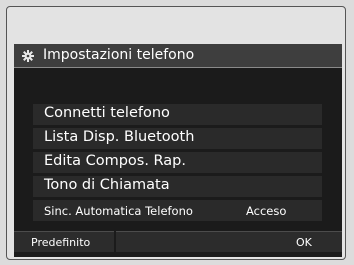 This screenshot has width=354, height=265. What do you see at coordinates (304, 242) in the screenshot?
I see `ok-button-label: OK` at bounding box center [304, 242].